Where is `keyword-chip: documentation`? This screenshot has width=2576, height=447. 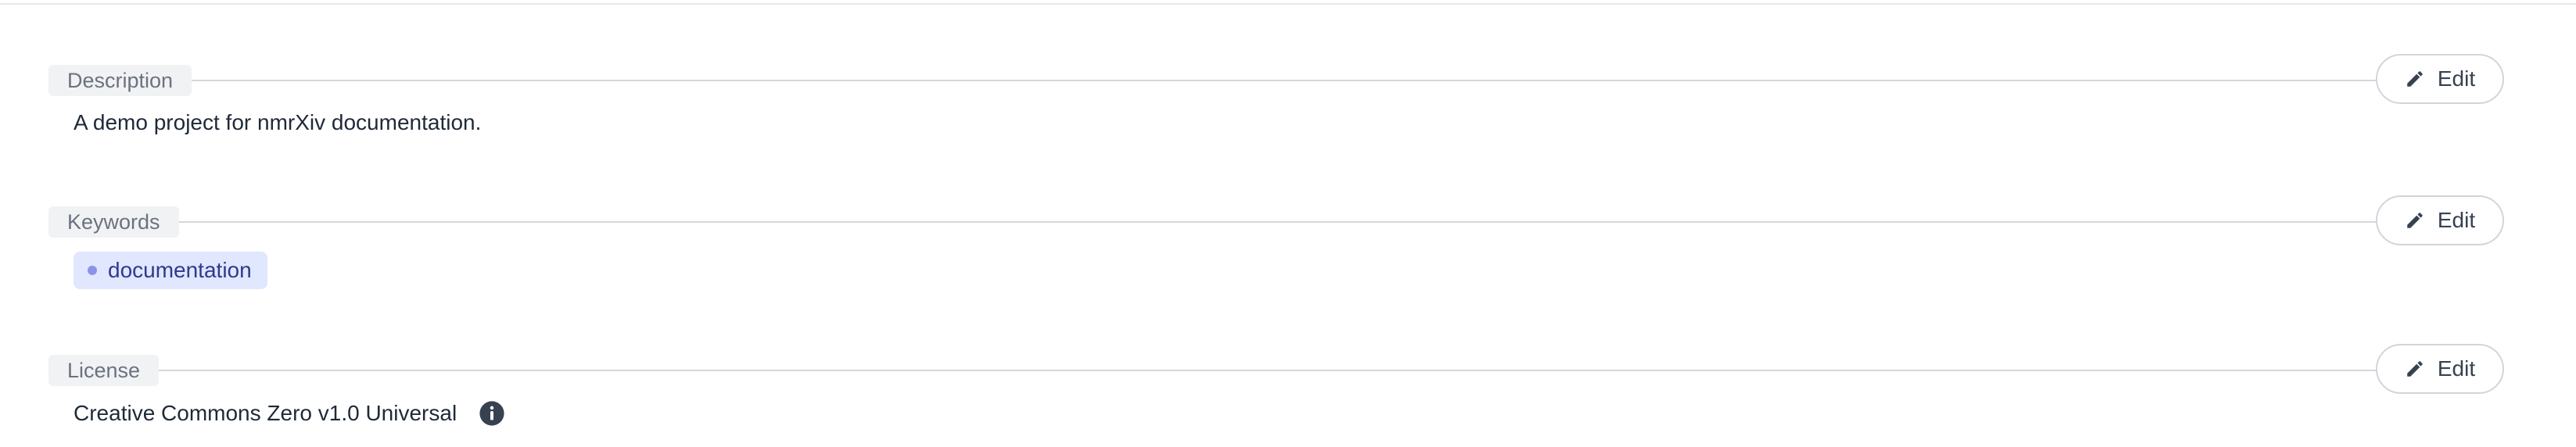
keyword-chip: documentation is located at coordinates (170, 270).